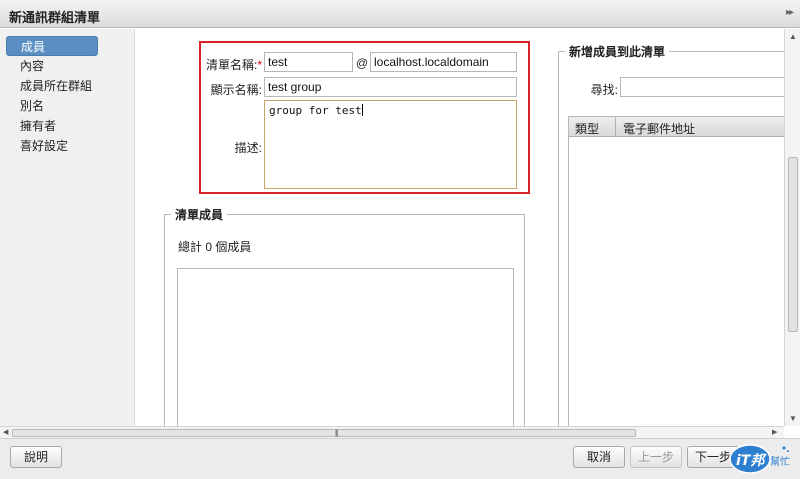 The width and height of the screenshot is (800, 479). Describe the element at coordinates (345, 347) in the screenshot. I see `members-list` at that location.